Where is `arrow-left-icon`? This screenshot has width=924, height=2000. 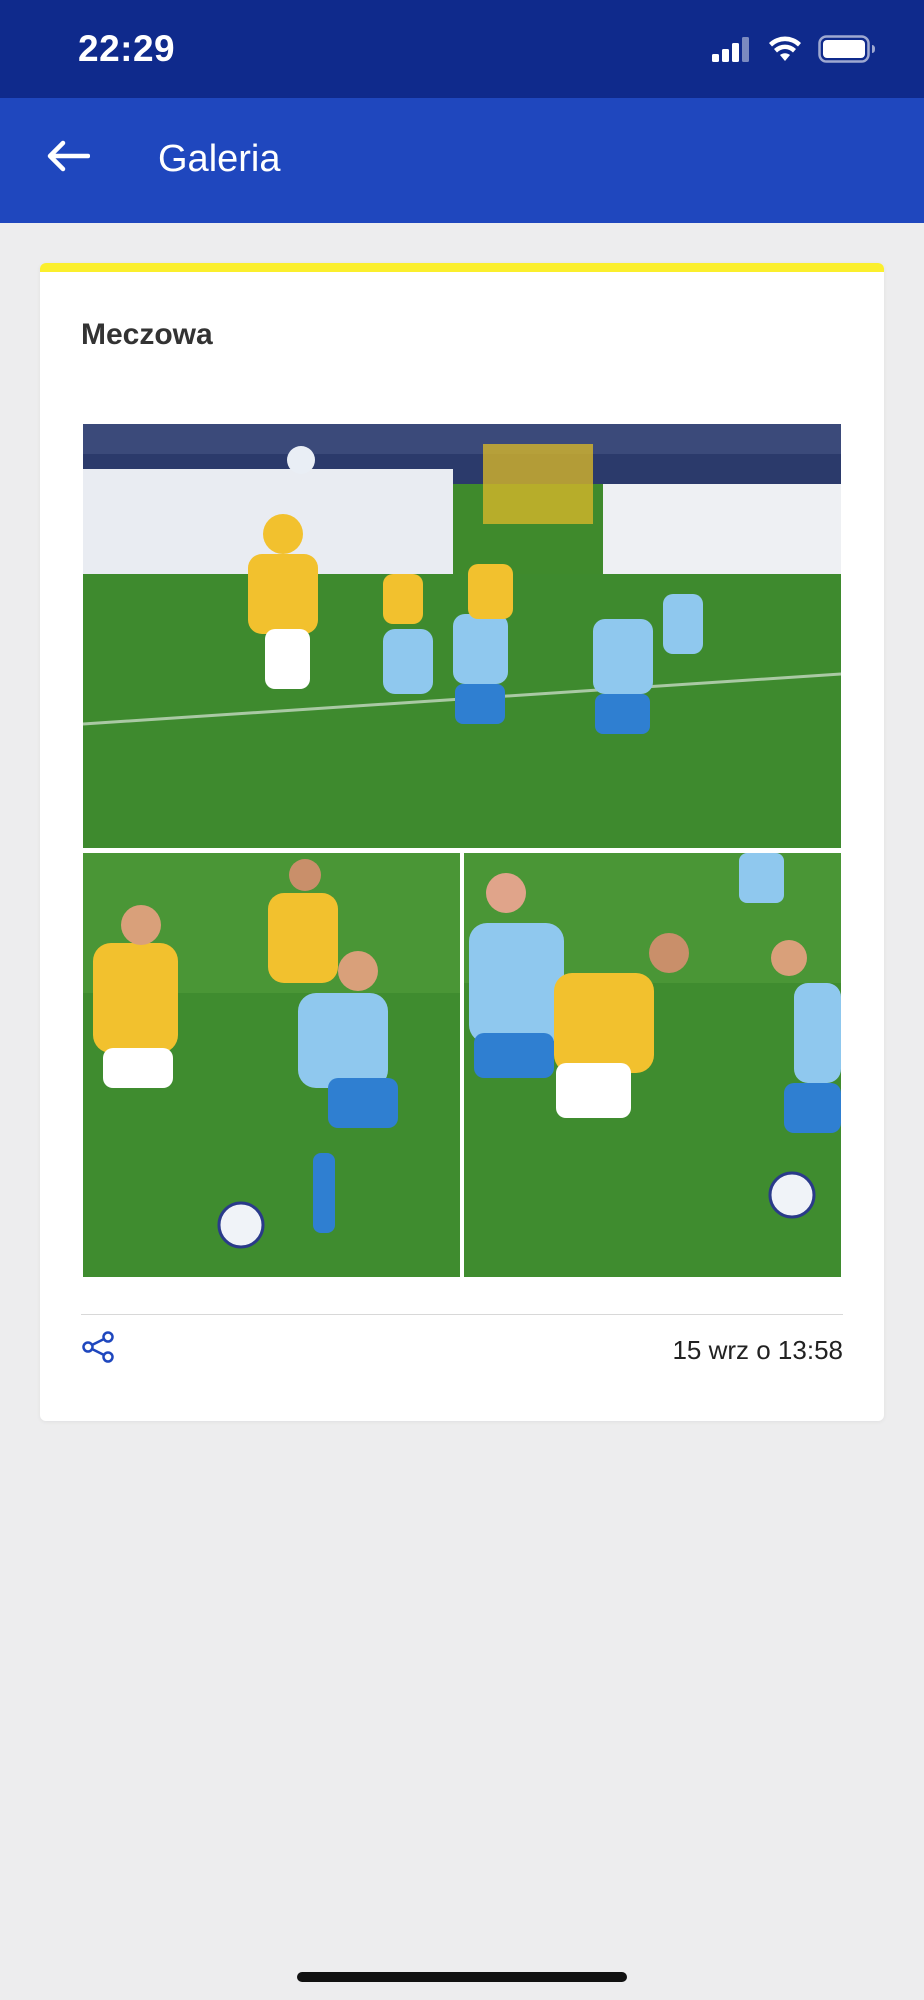
arrow-left-icon is located at coordinates (68, 158).